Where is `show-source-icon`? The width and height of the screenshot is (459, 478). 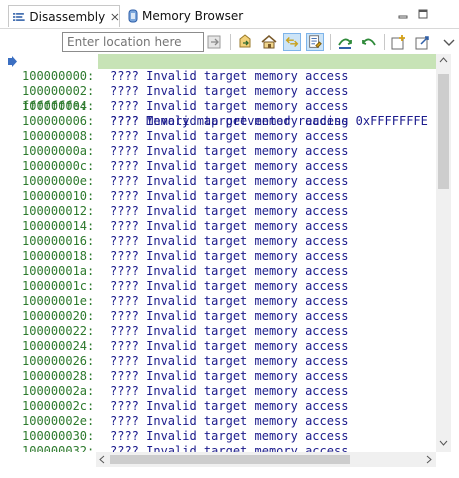
show-source-icon is located at coordinates (315, 42).